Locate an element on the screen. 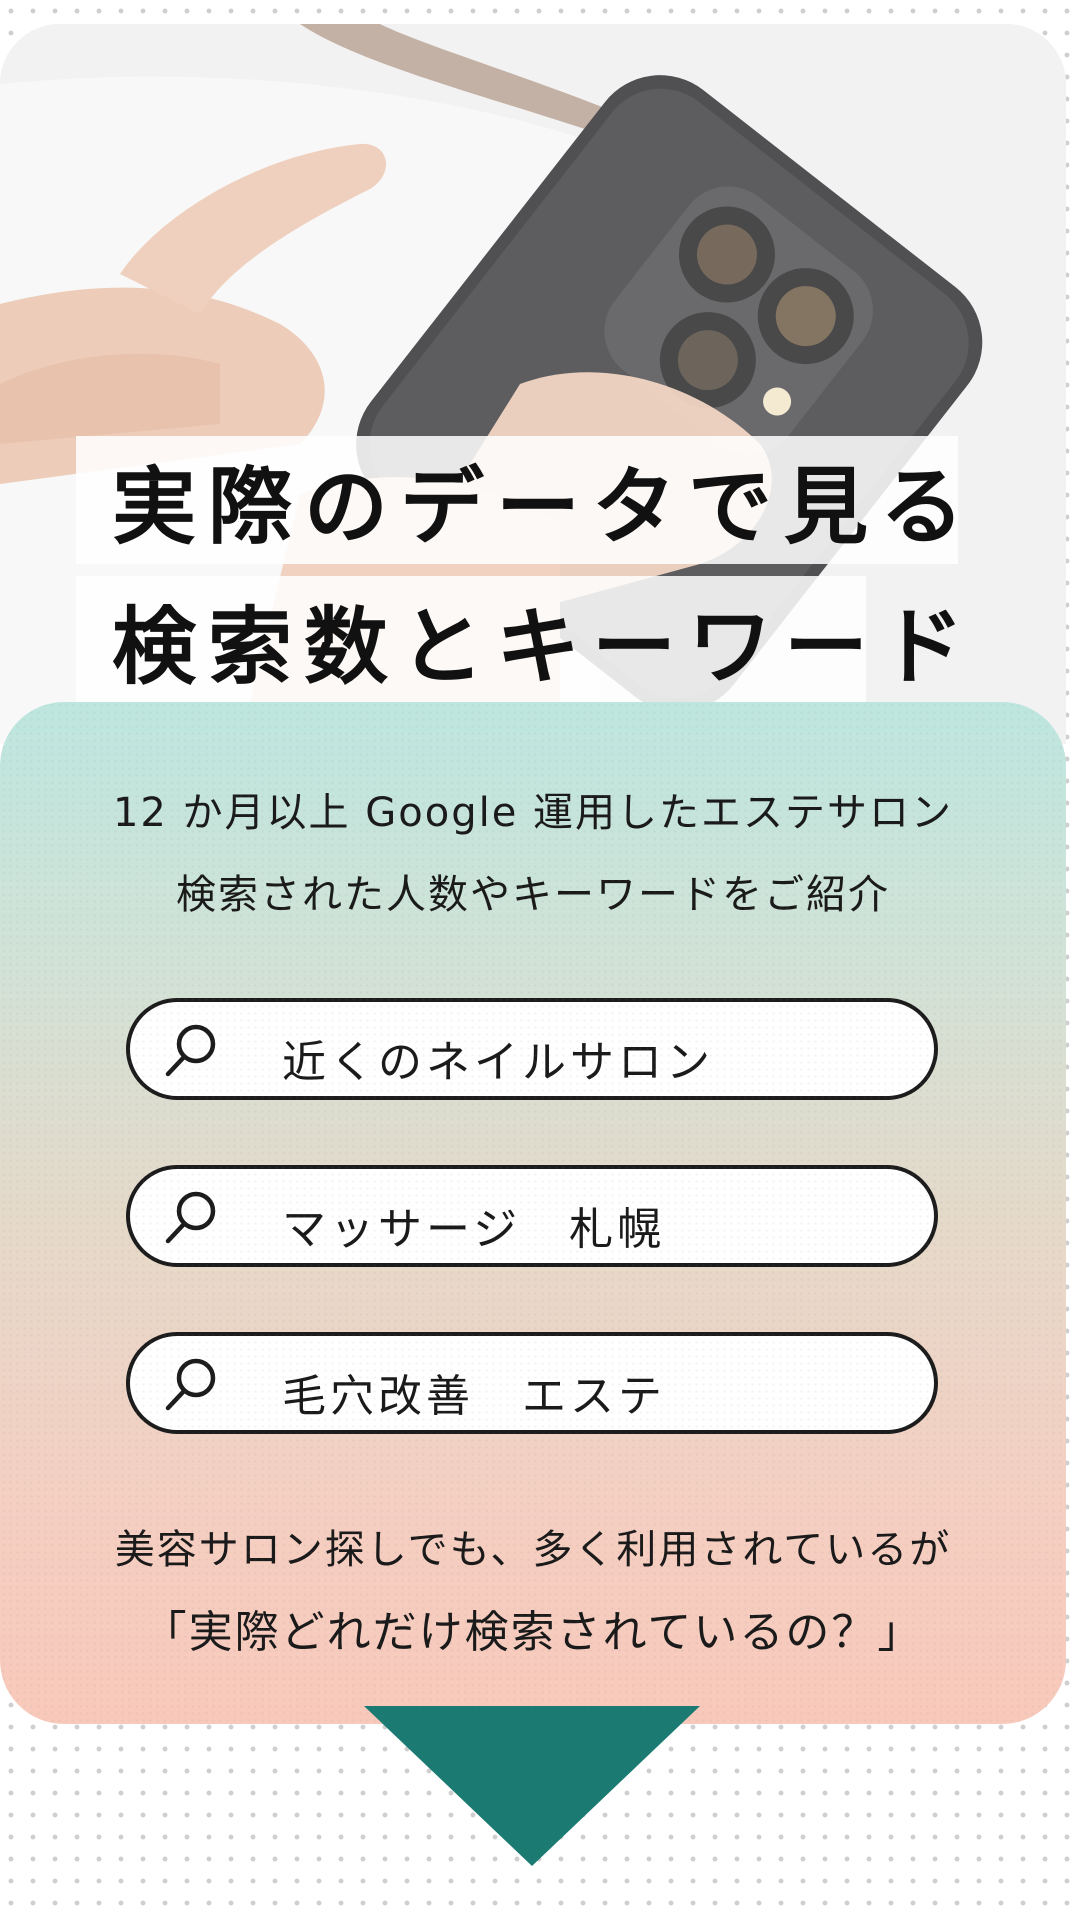 The width and height of the screenshot is (1080, 1920). search-example-3: 毛穴改善 エステ is located at coordinates (532, 1383).